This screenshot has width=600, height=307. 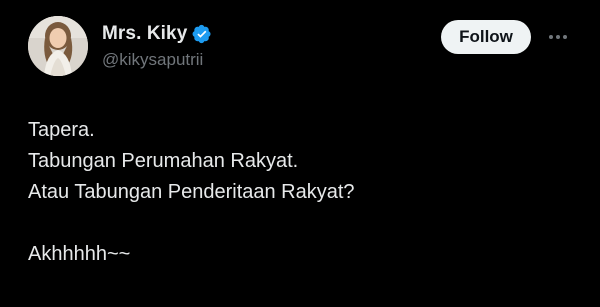 What do you see at coordinates (144, 34) in the screenshot?
I see `display-name: Mrs. Kiky` at bounding box center [144, 34].